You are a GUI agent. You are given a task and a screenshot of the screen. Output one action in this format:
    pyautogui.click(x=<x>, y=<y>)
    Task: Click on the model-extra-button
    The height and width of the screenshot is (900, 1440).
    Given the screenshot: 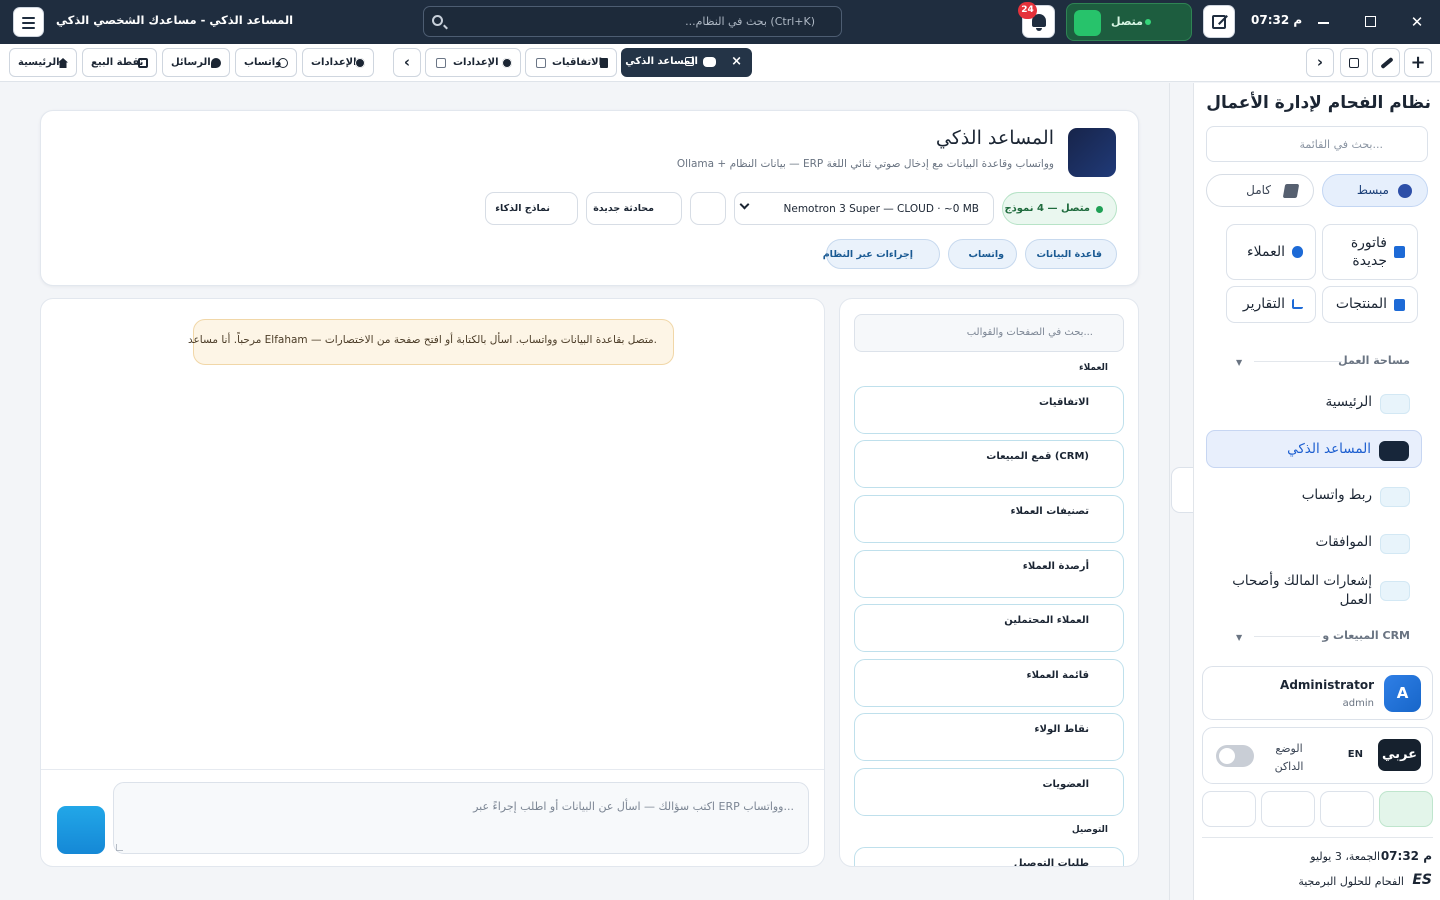 What is the action you would take?
    pyautogui.click(x=708, y=208)
    